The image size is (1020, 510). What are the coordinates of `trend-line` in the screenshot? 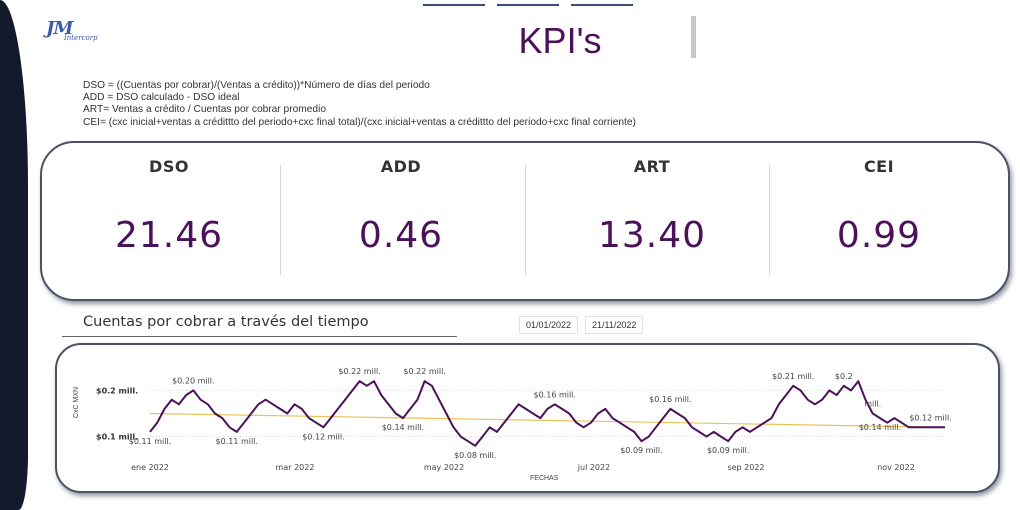 It's located at (547, 420).